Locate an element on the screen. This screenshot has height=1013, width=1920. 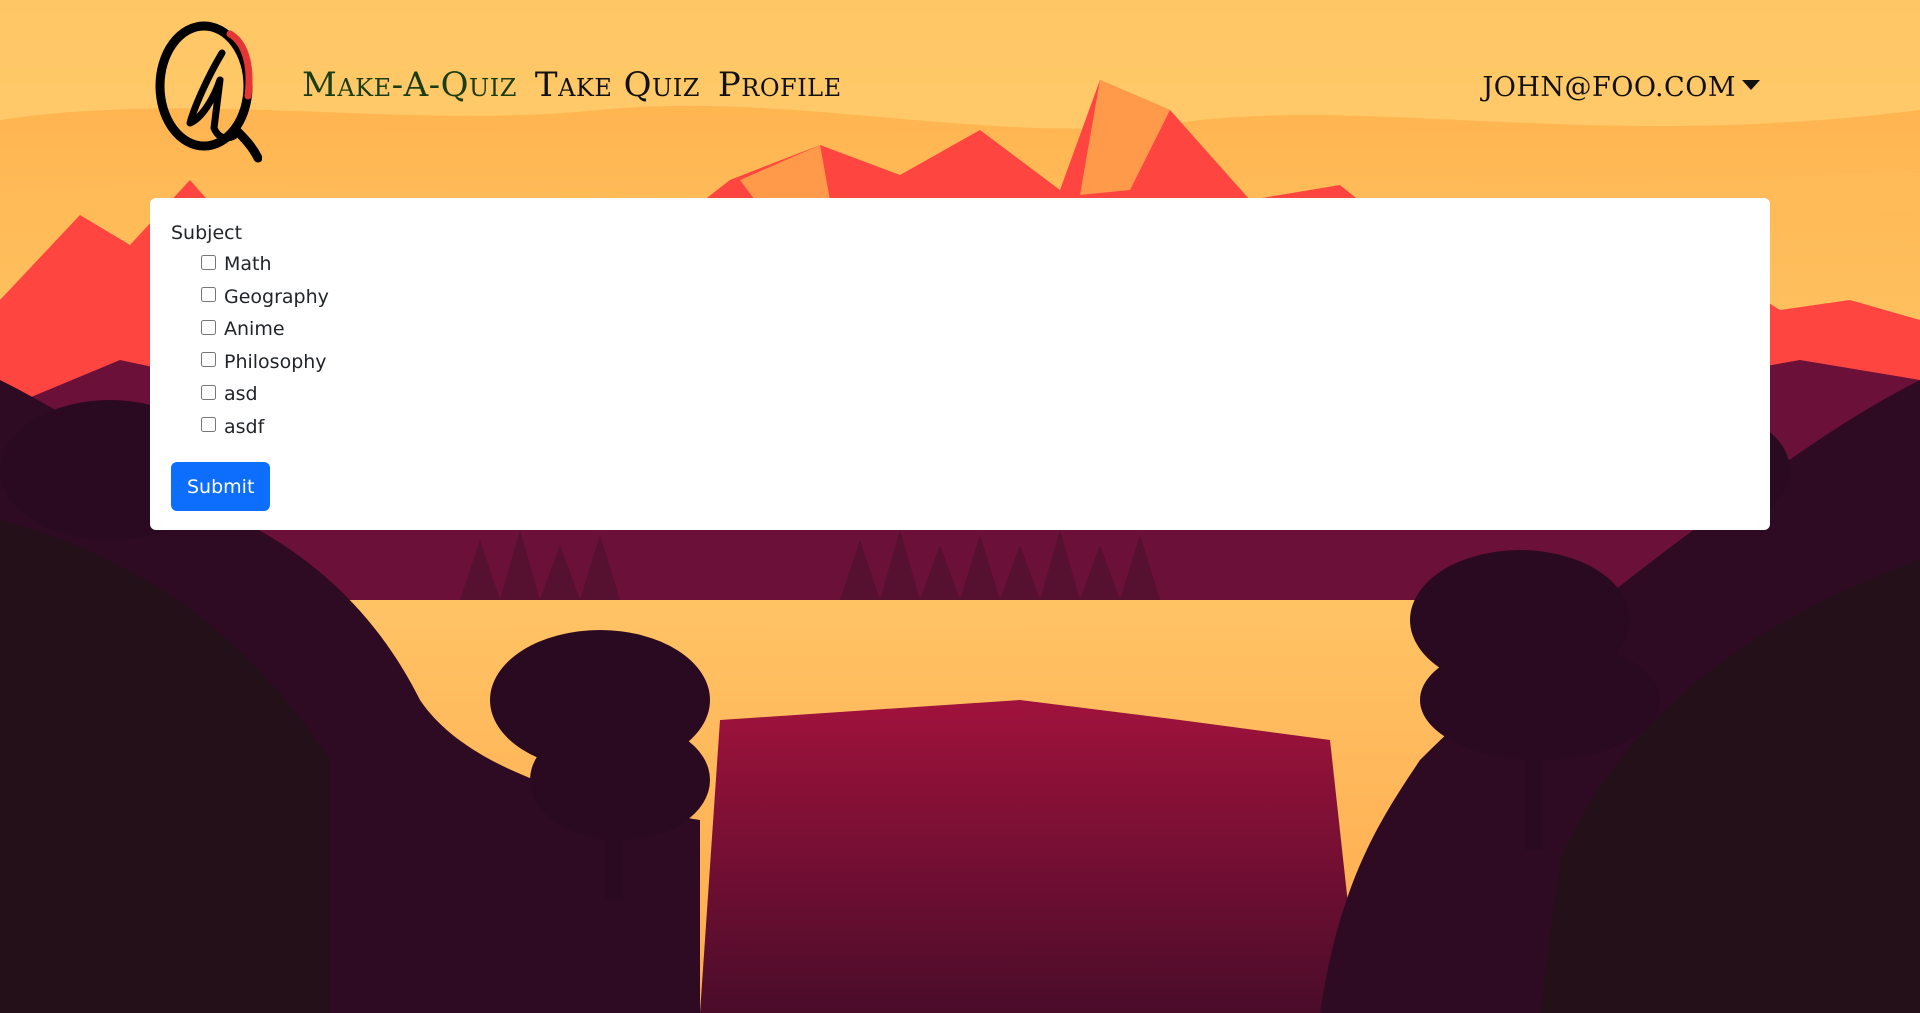
checkbox-asdf is located at coordinates (208, 425).